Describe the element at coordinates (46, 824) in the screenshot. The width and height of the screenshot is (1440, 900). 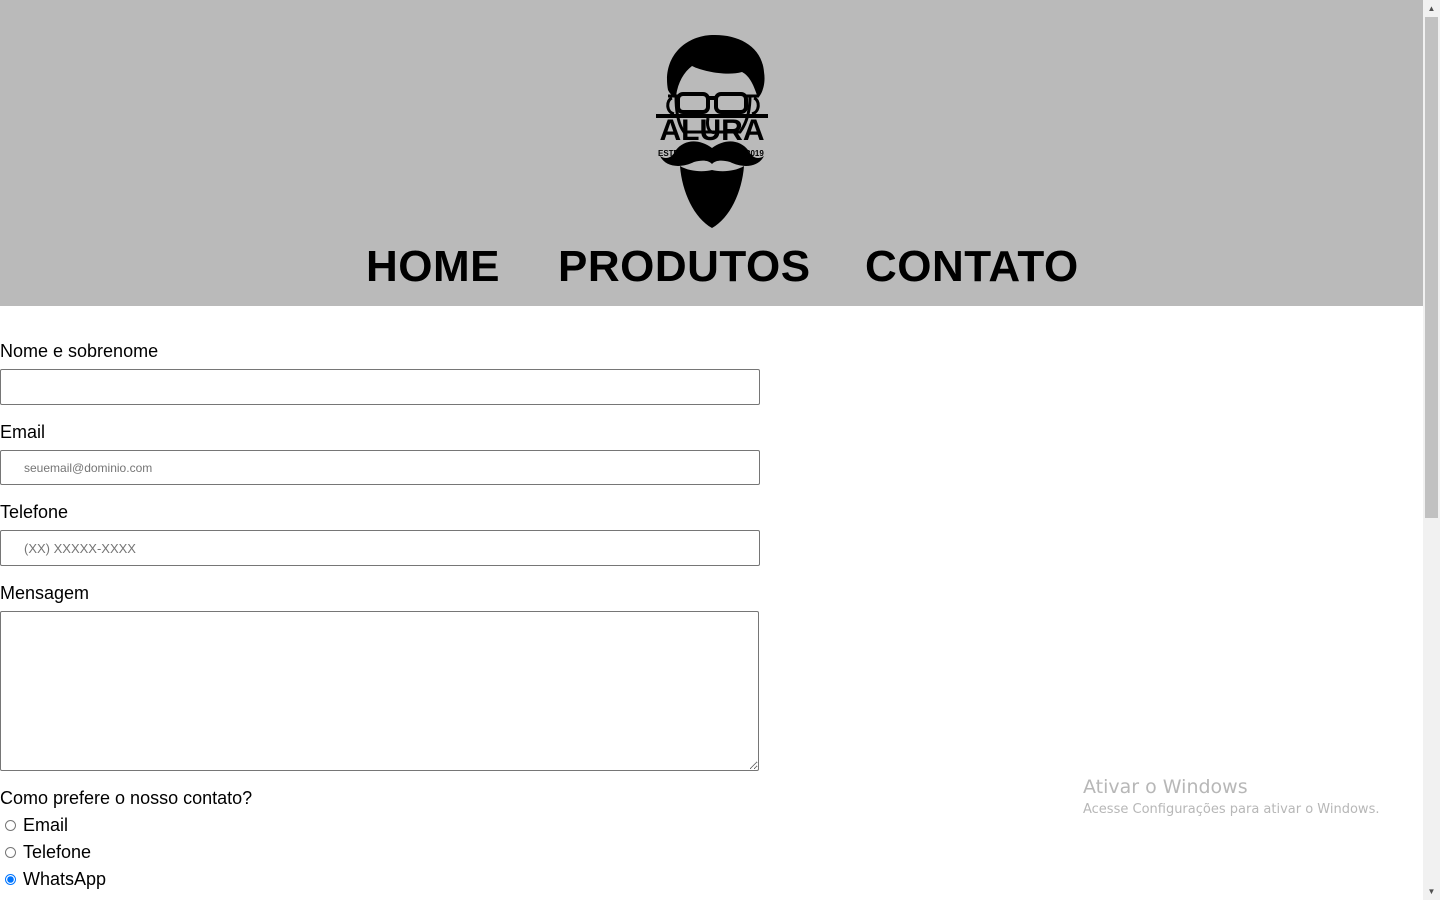
I see `contact-option-label: Email` at that location.